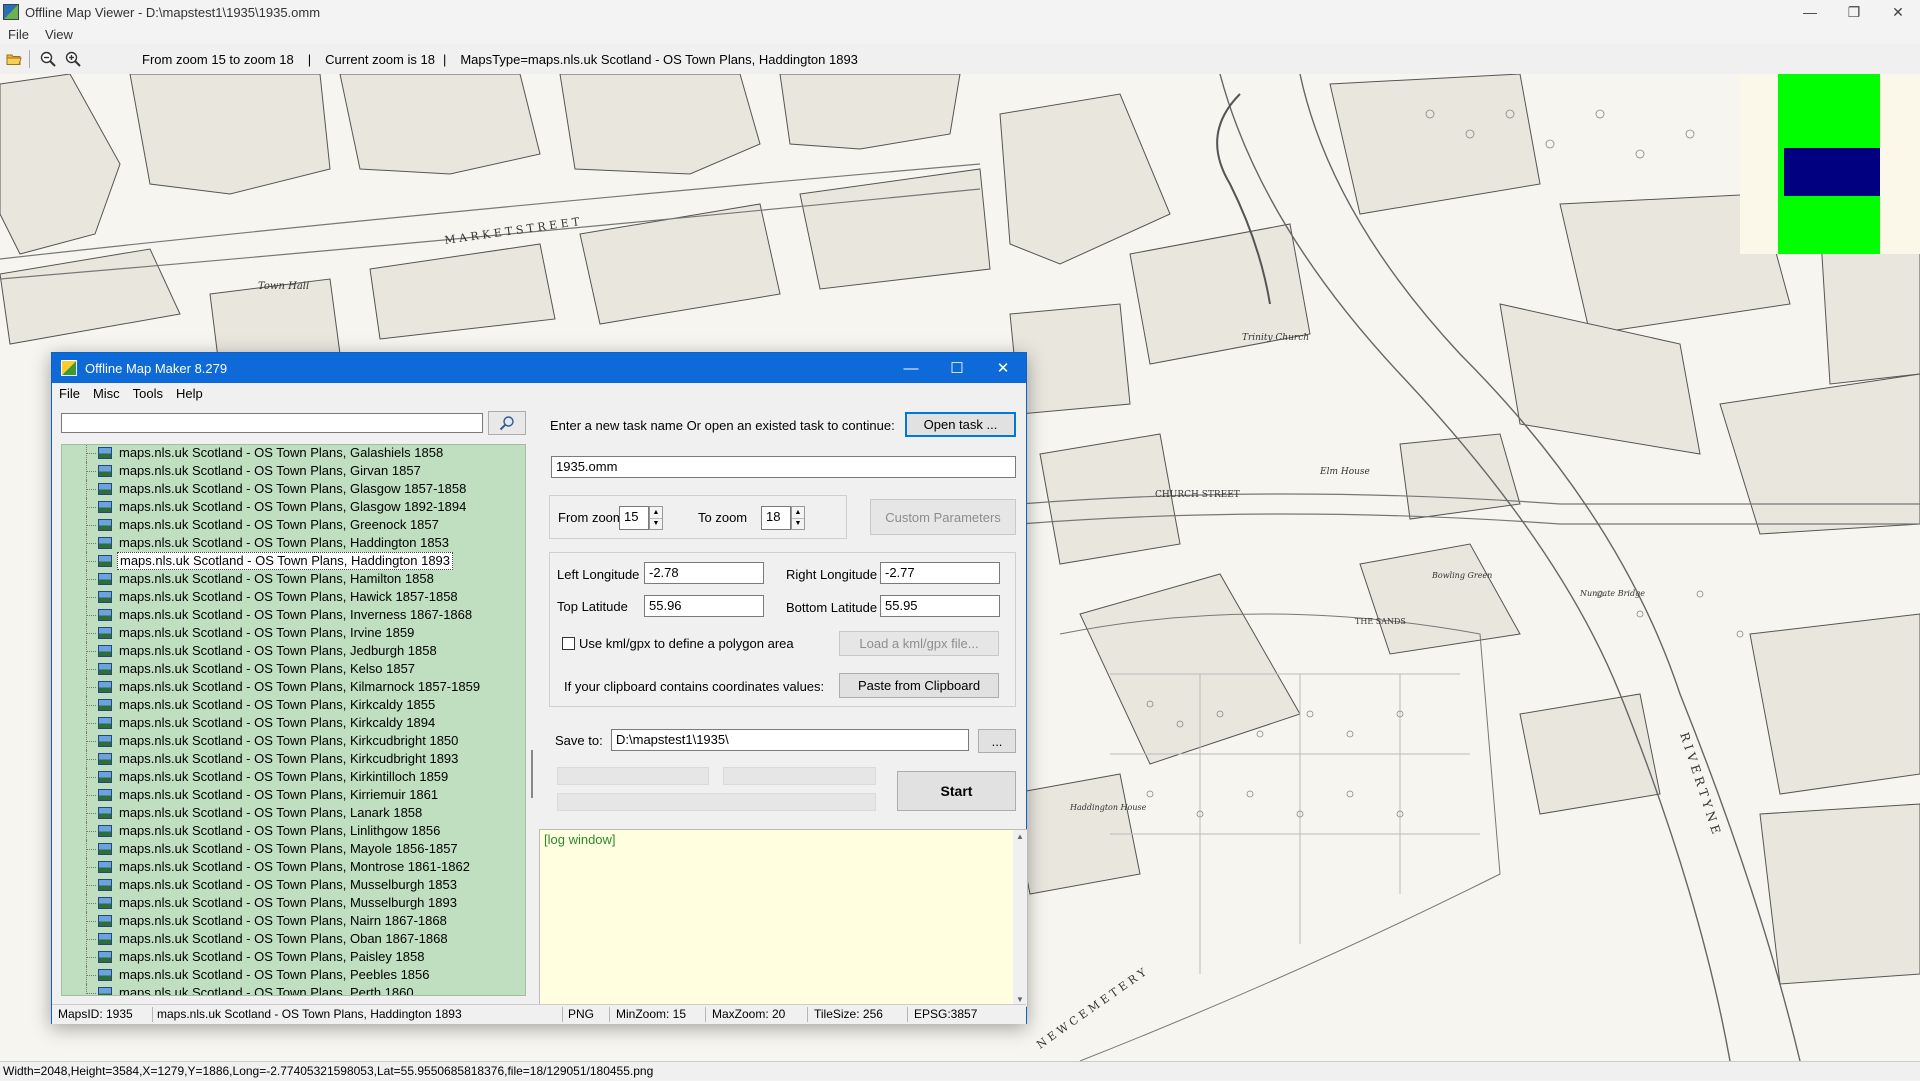  I want to click on close-button: ✕, so click(1898, 12).